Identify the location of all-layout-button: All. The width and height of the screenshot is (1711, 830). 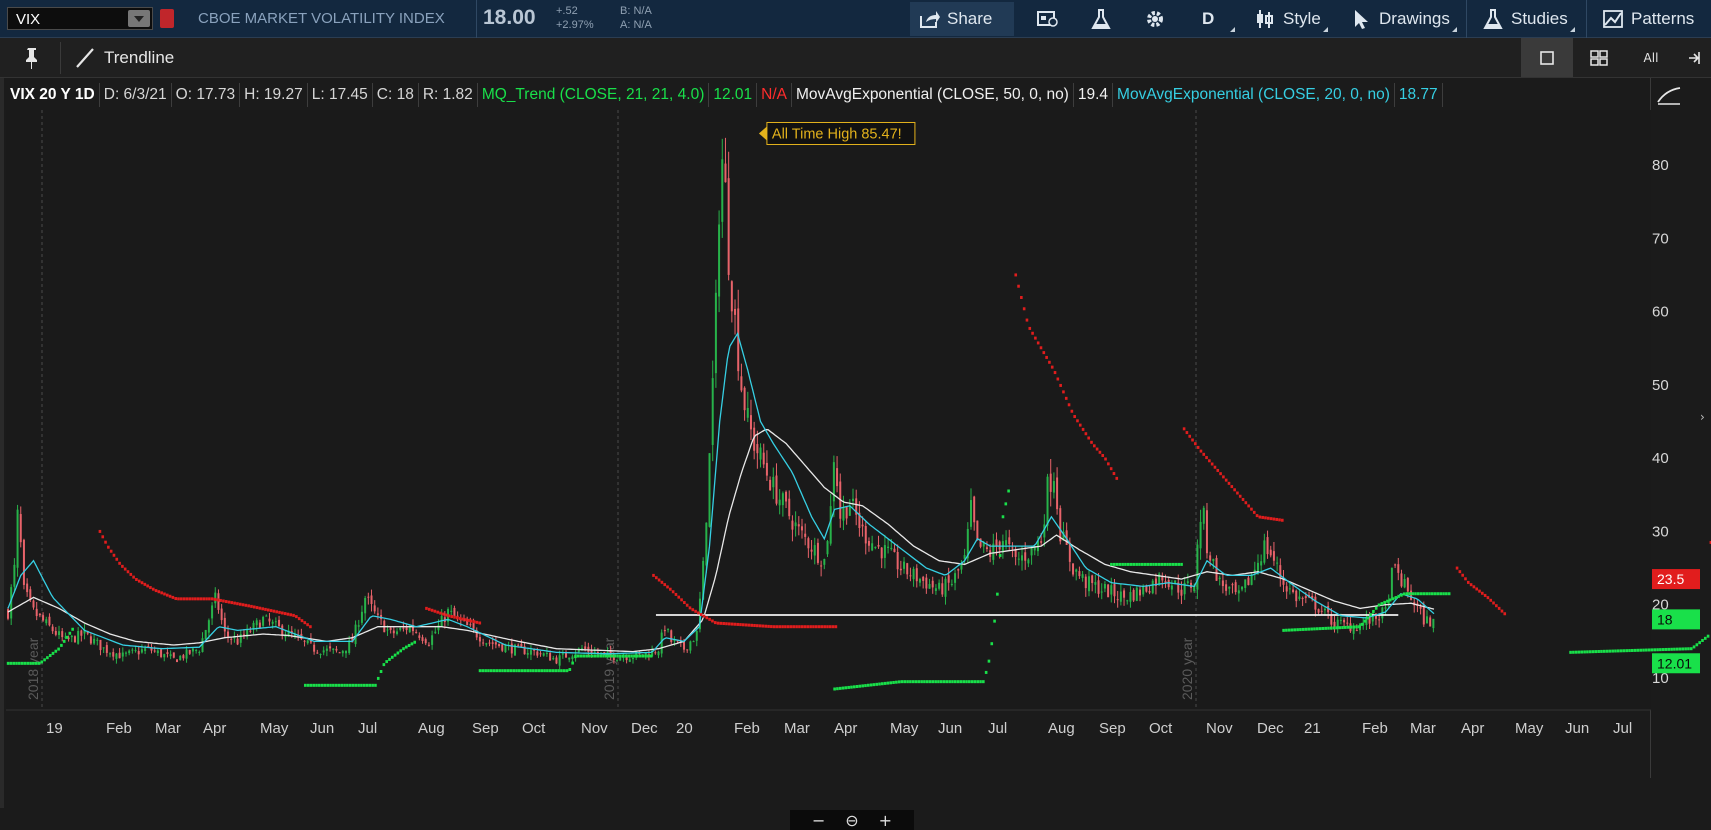
(1651, 57).